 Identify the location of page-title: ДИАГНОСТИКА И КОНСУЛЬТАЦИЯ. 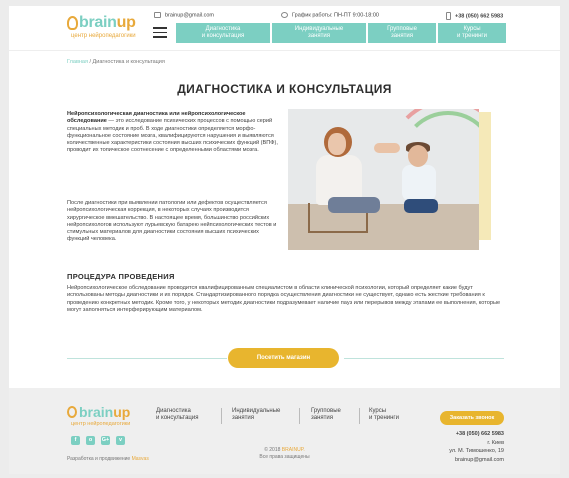
(284, 89).